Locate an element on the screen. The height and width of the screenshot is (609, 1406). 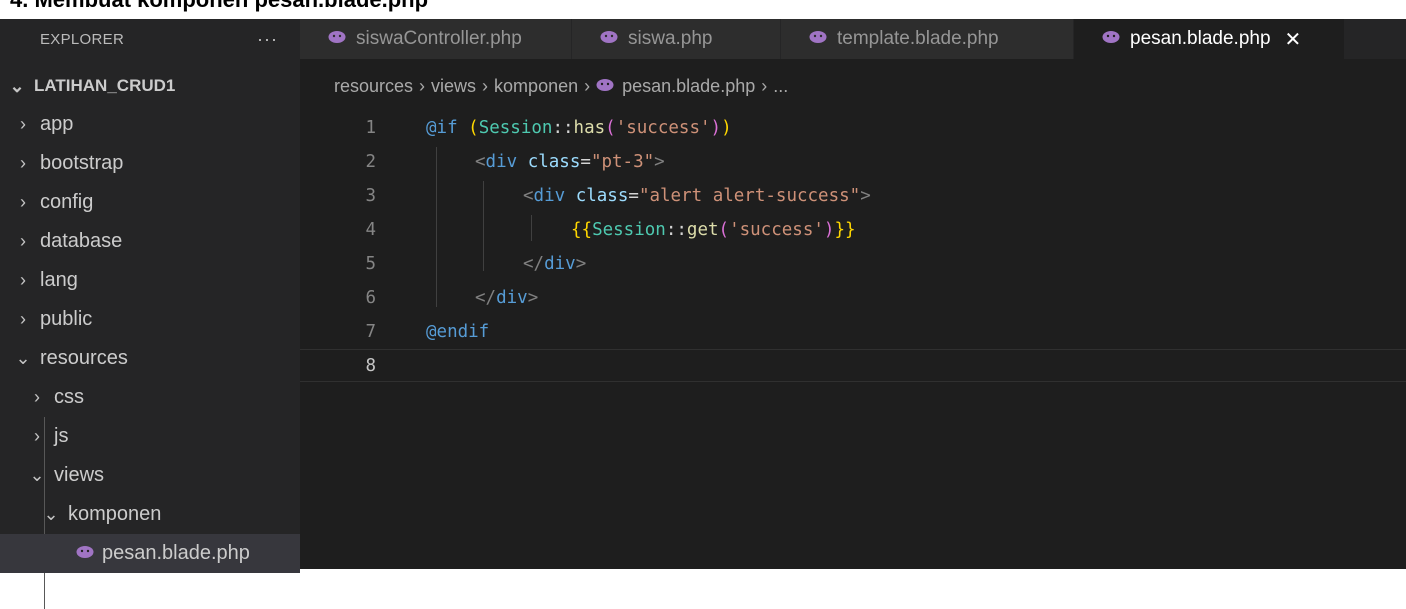
code-line: 3 <div class="alert alert-success"> is located at coordinates (853, 195).